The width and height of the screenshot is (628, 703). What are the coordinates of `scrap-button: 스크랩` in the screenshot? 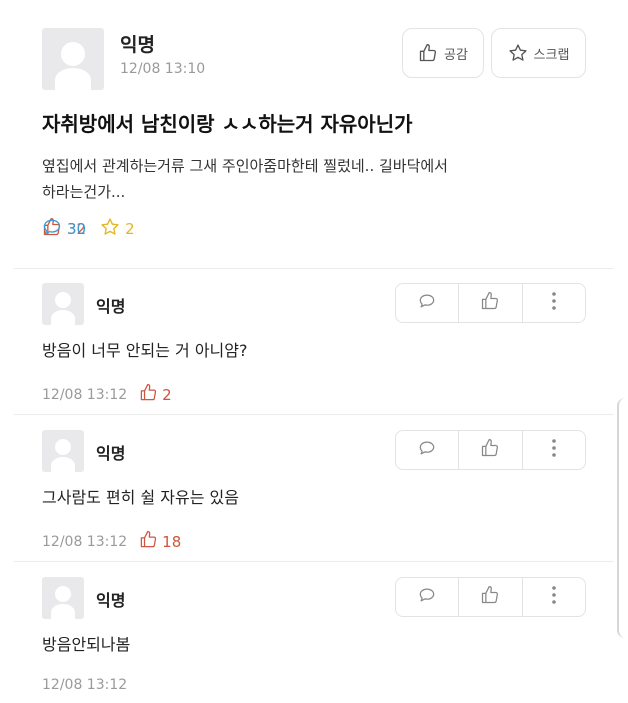 It's located at (538, 53).